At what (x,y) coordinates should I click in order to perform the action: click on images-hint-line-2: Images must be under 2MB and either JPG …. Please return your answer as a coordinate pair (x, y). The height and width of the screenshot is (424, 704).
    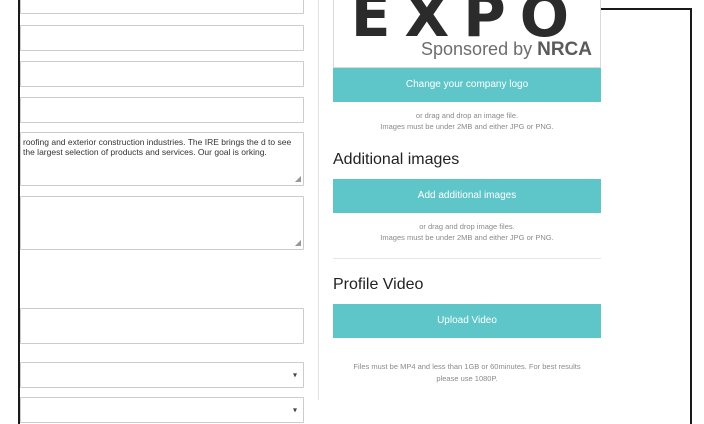
    Looking at the image, I should click on (467, 237).